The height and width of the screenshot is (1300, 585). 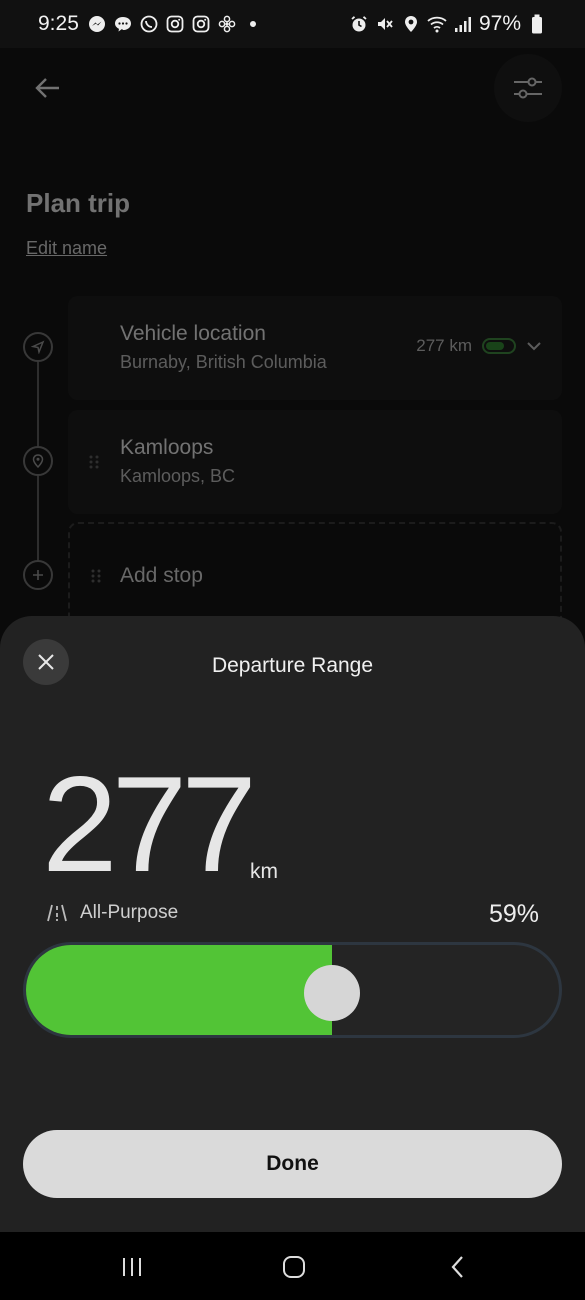 I want to click on driving-mode-label: All-Purpose, so click(x=129, y=912).